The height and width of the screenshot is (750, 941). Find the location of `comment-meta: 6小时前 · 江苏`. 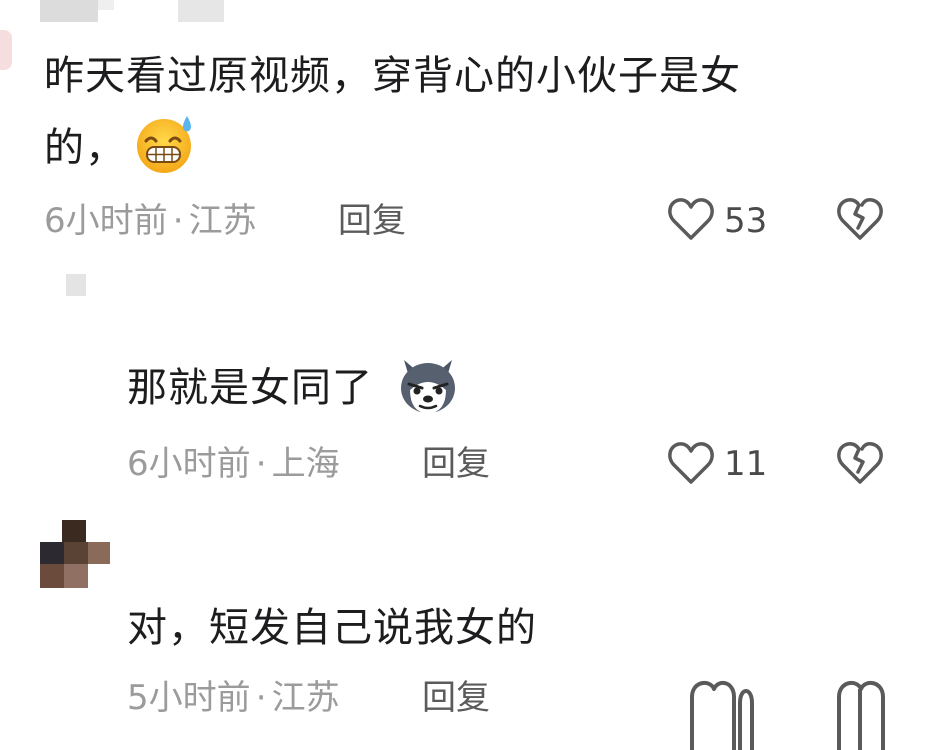

comment-meta: 6小时前 · 江苏 is located at coordinates (150, 221).